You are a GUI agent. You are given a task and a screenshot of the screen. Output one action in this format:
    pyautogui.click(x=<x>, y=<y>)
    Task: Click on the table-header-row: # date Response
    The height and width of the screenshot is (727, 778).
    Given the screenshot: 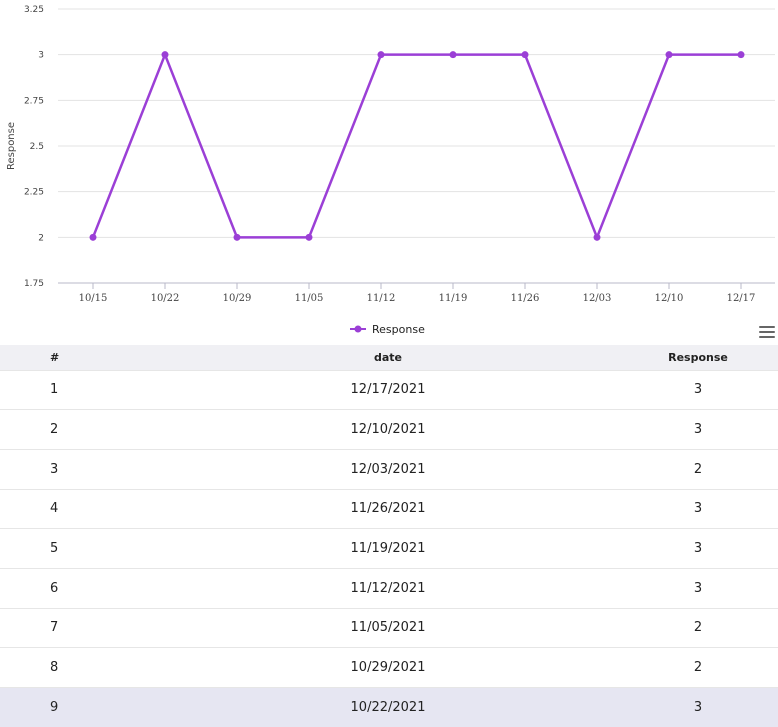 What is the action you would take?
    pyautogui.click(x=389, y=357)
    